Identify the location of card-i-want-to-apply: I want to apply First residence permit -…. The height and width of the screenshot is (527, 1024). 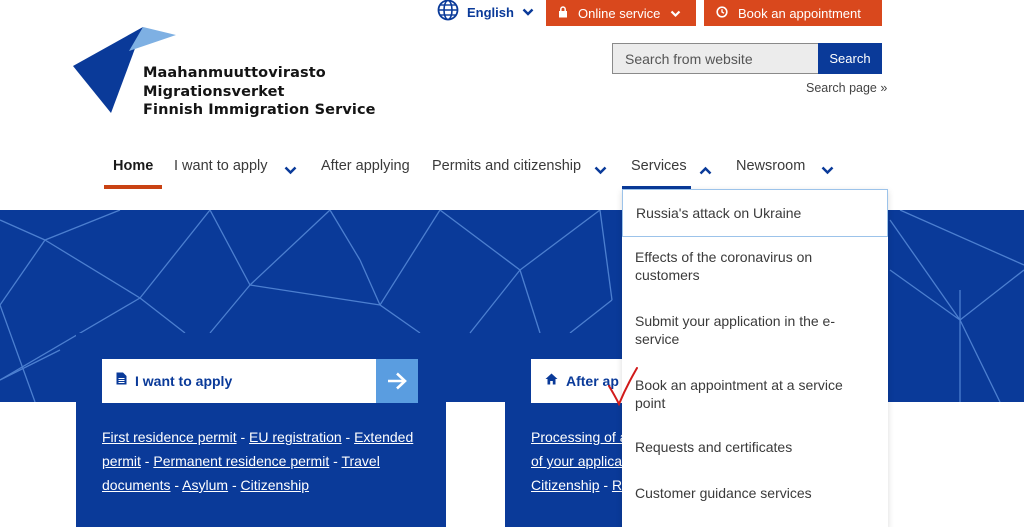
(261, 430).